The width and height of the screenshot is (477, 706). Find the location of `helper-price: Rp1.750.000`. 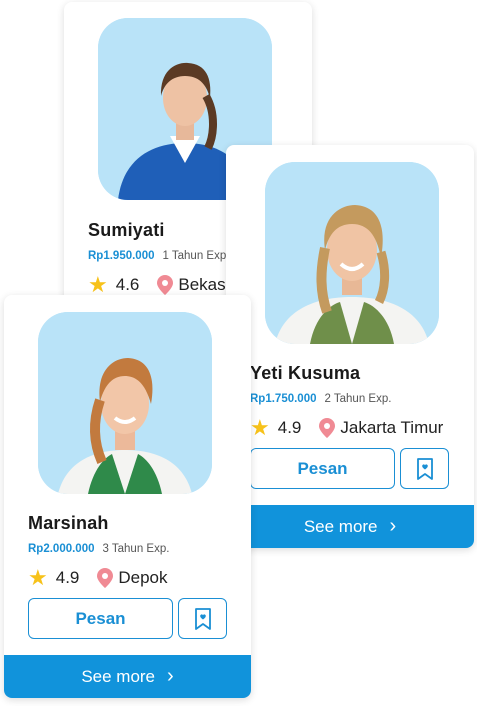

helper-price: Rp1.750.000 is located at coordinates (283, 399).